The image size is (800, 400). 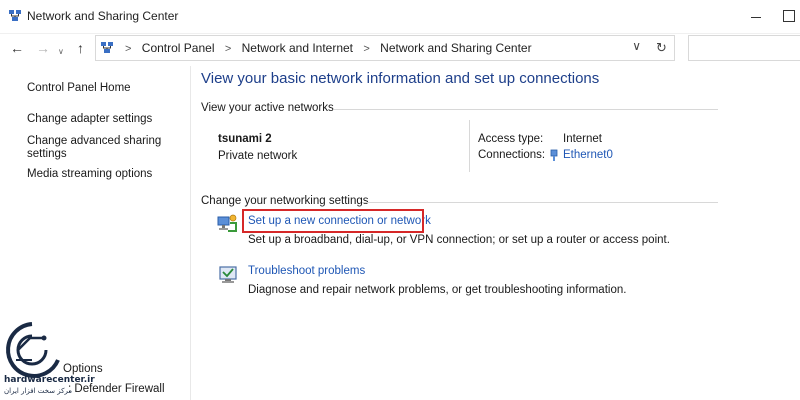 What do you see at coordinates (80, 48) in the screenshot?
I see `up-arrow-icon: ↑` at bounding box center [80, 48].